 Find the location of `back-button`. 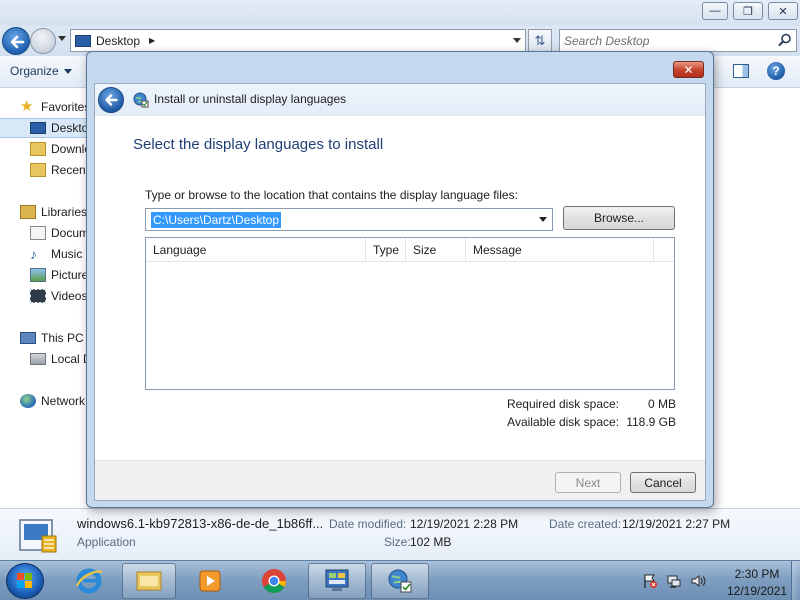

back-button is located at coordinates (16, 41).